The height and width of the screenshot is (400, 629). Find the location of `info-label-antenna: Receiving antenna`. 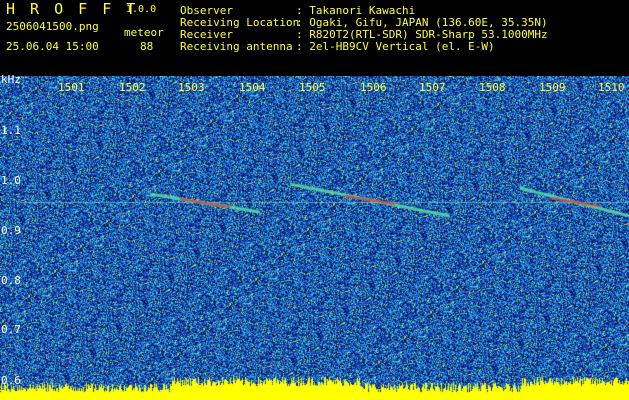

info-label-antenna: Receiving antenna is located at coordinates (236, 46).